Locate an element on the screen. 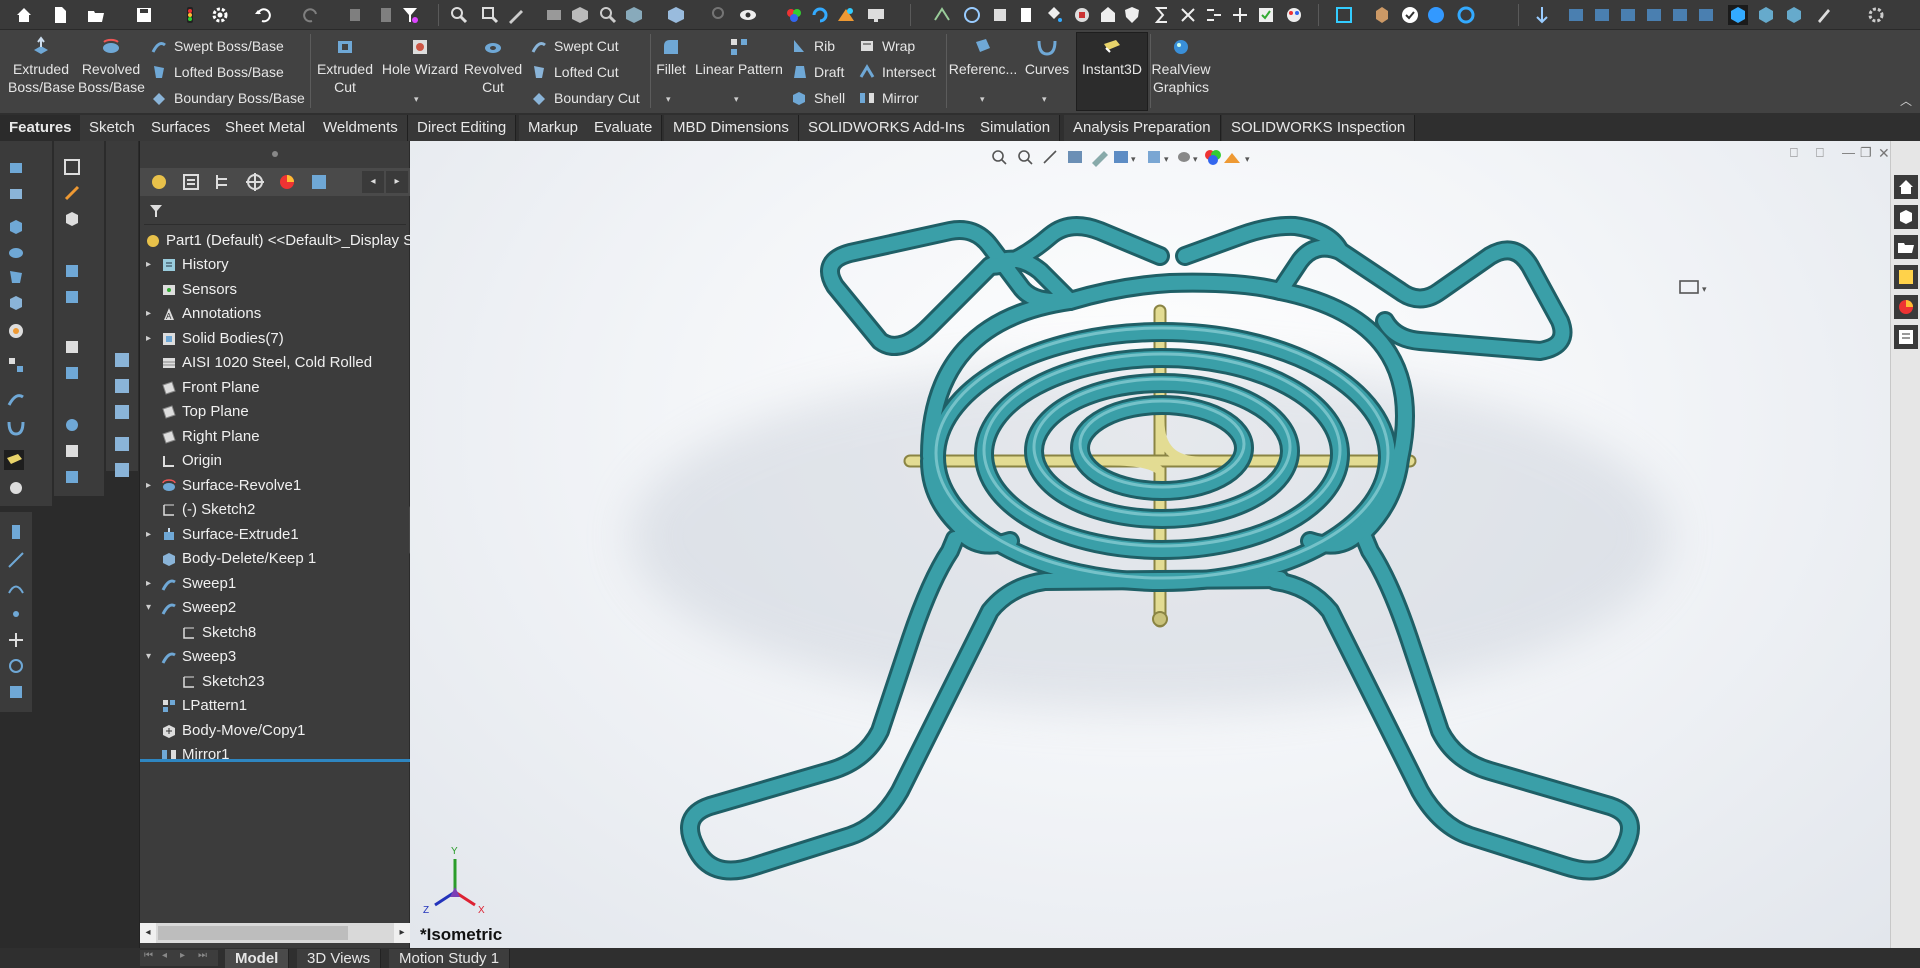  mirror-button: Mirror is located at coordinates (888, 98).